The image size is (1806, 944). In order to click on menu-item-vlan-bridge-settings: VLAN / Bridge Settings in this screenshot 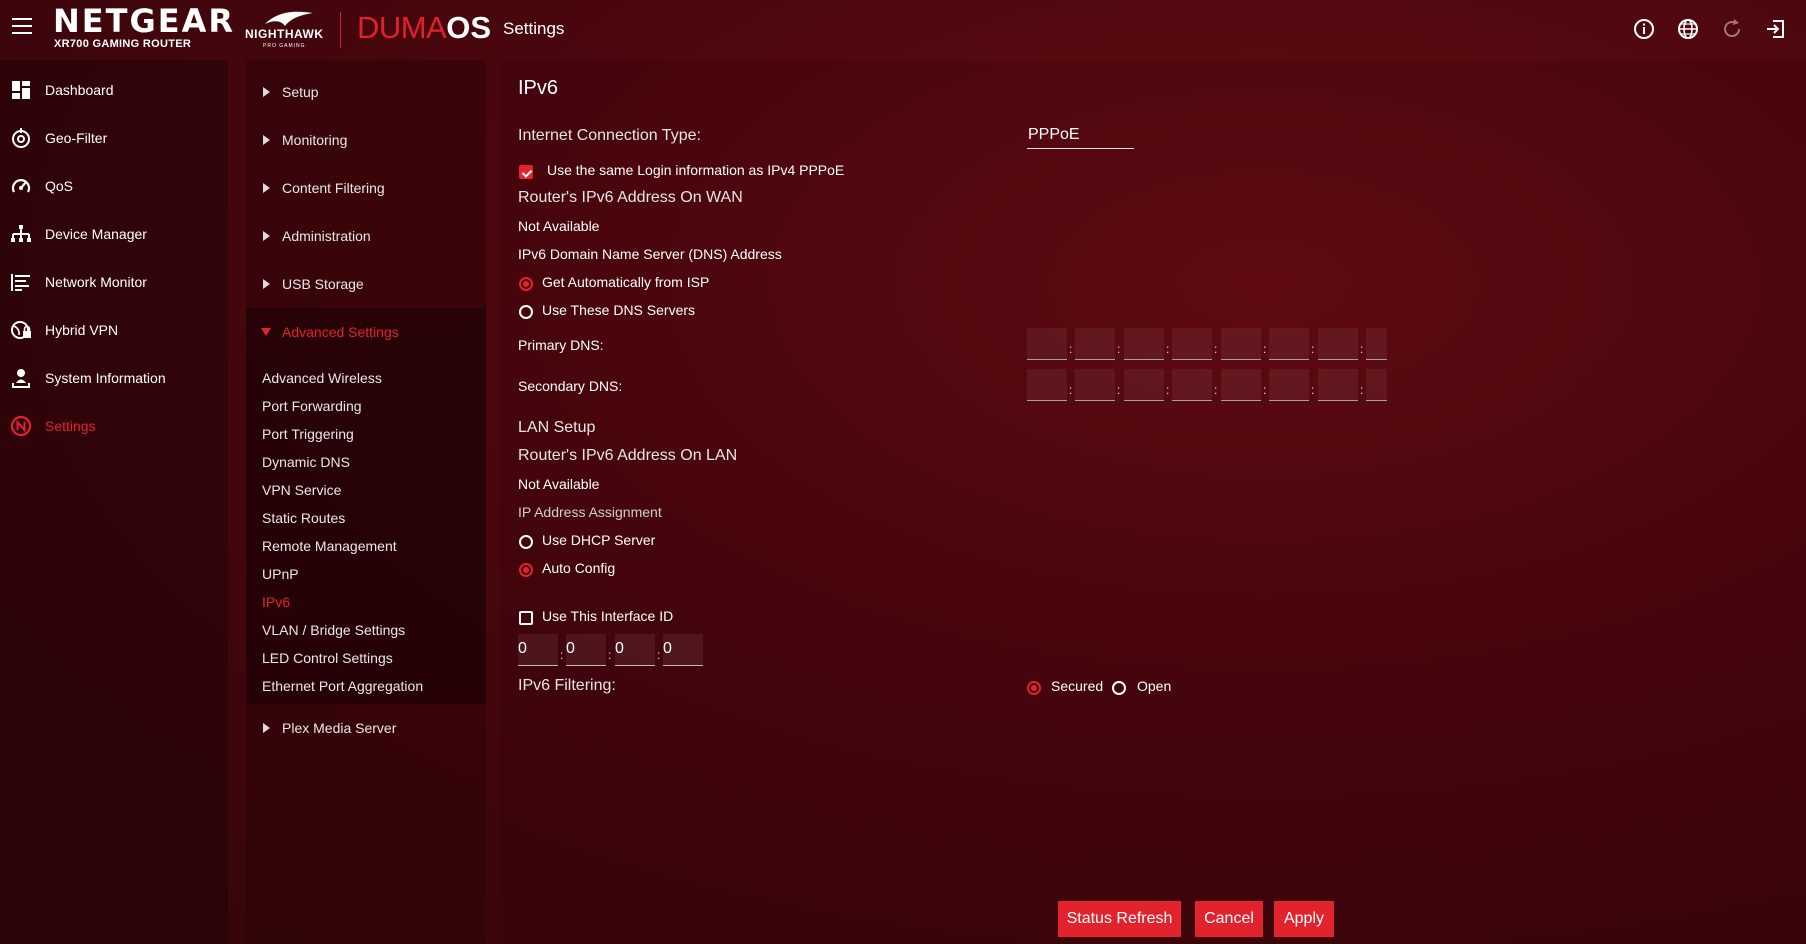, I will do `click(333, 630)`.